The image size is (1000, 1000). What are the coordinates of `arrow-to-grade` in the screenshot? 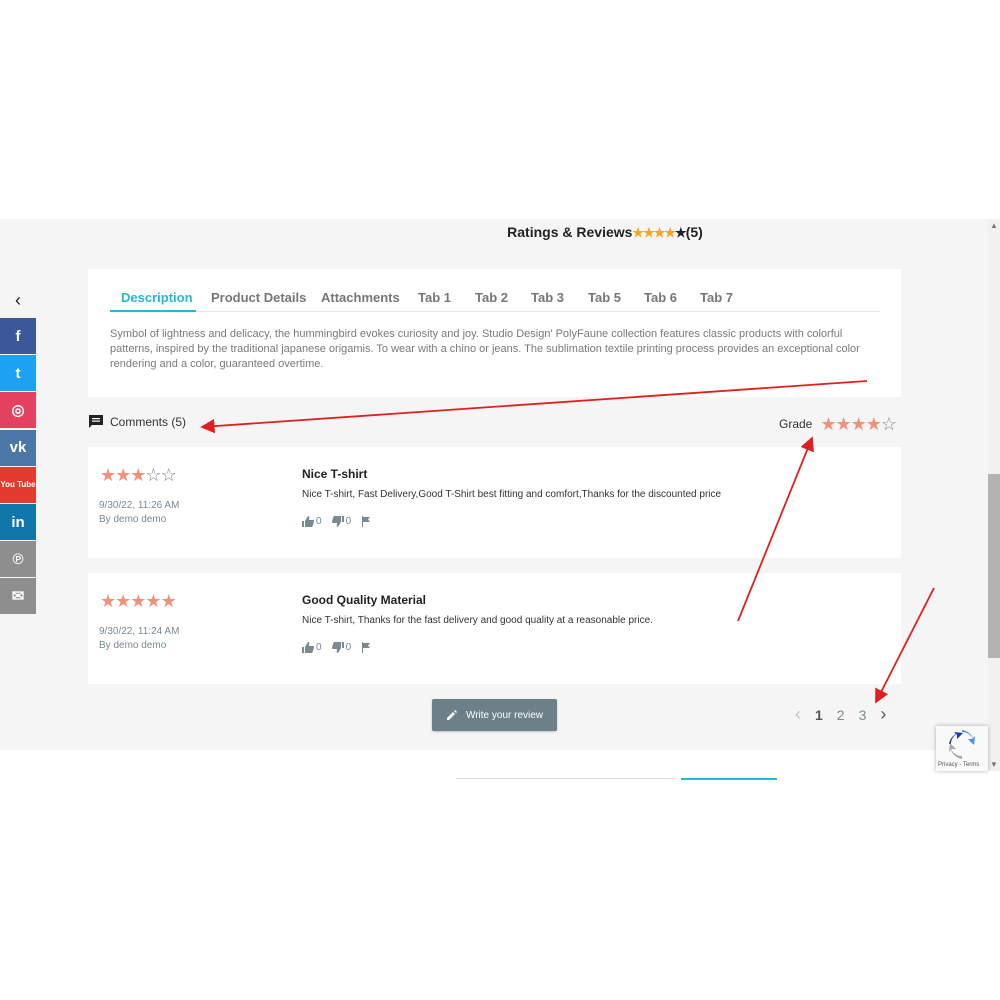 It's located at (775, 529).